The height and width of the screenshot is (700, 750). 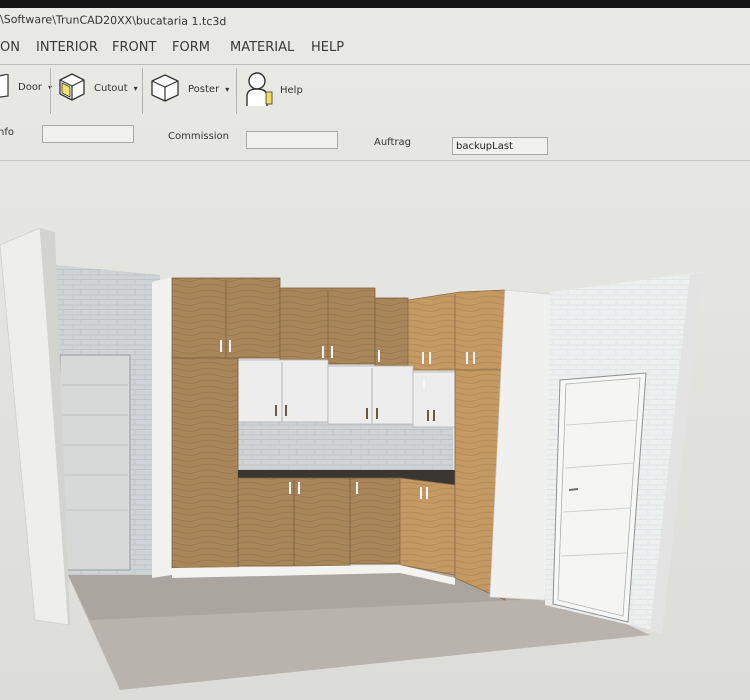 I want to click on help-button: Help, so click(x=273, y=90).